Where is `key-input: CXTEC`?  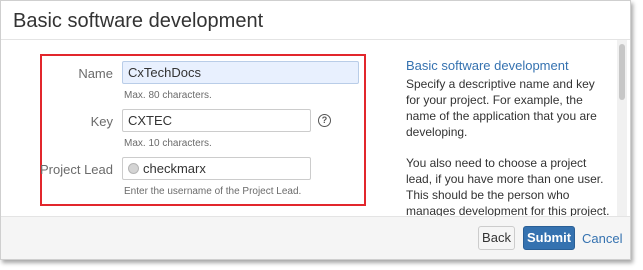 key-input: CXTEC is located at coordinates (216, 120).